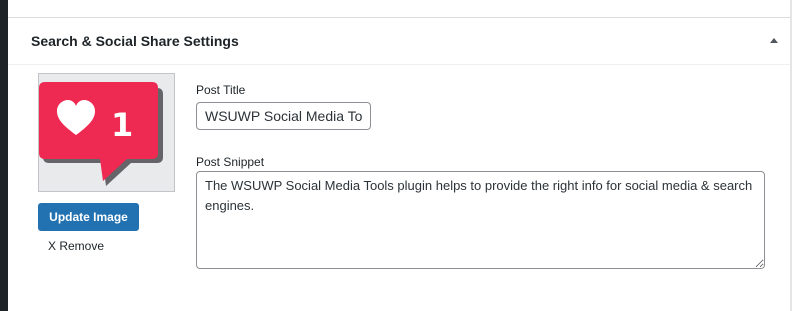  I want to click on collapse-toggle-button, so click(774, 41).